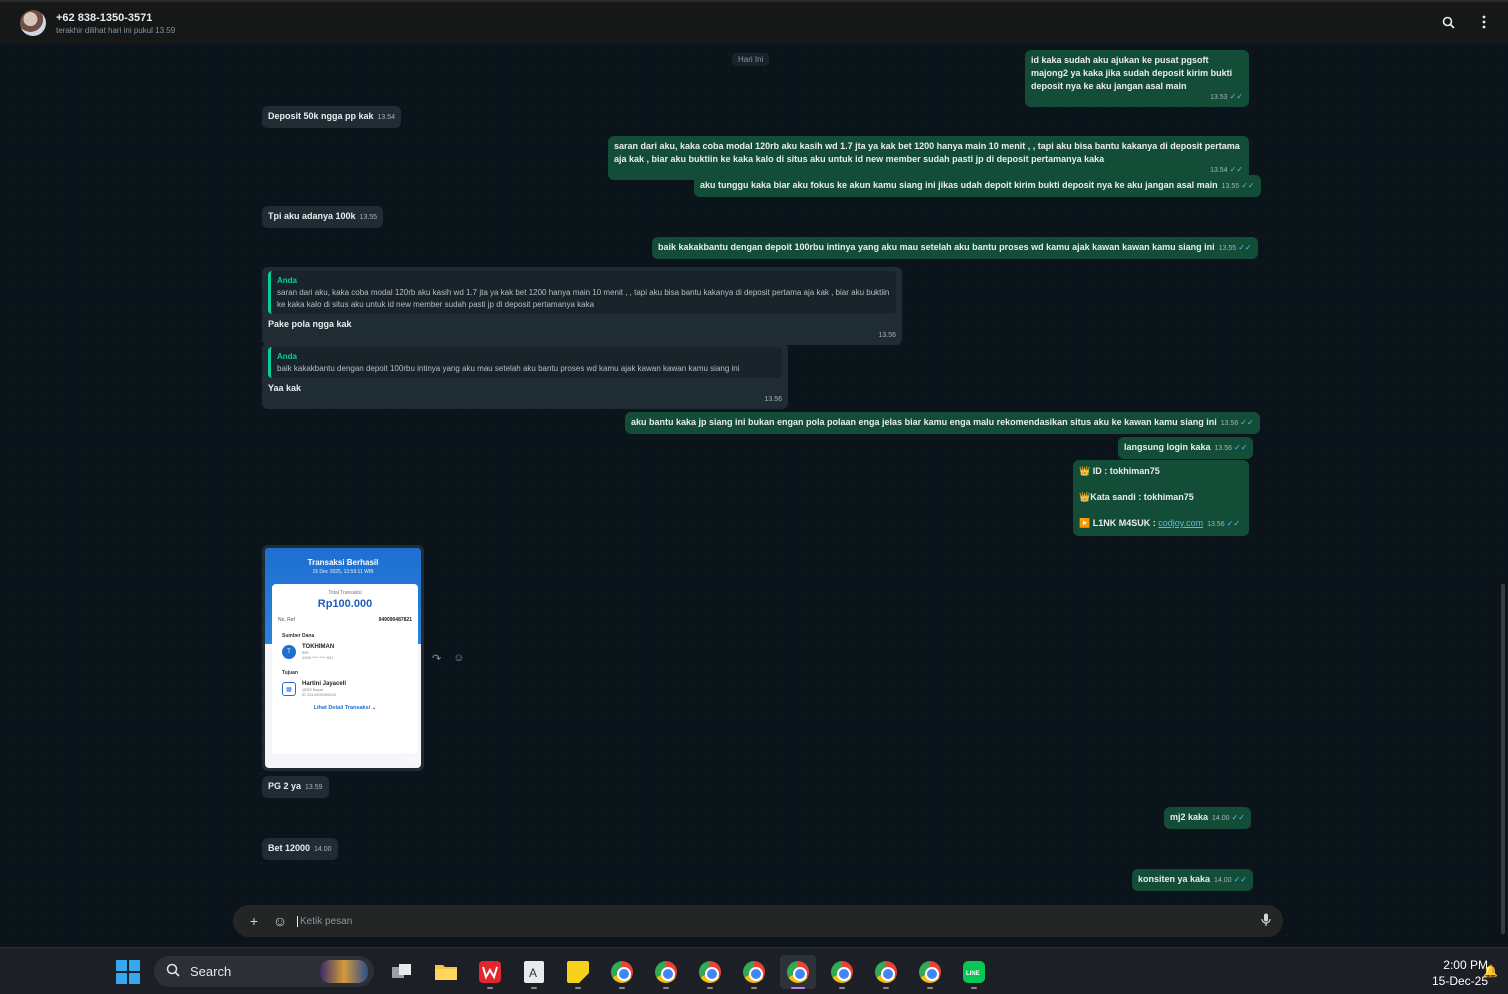  Describe the element at coordinates (1167, 447) in the screenshot. I see `message-text: langsung login kaka` at that location.